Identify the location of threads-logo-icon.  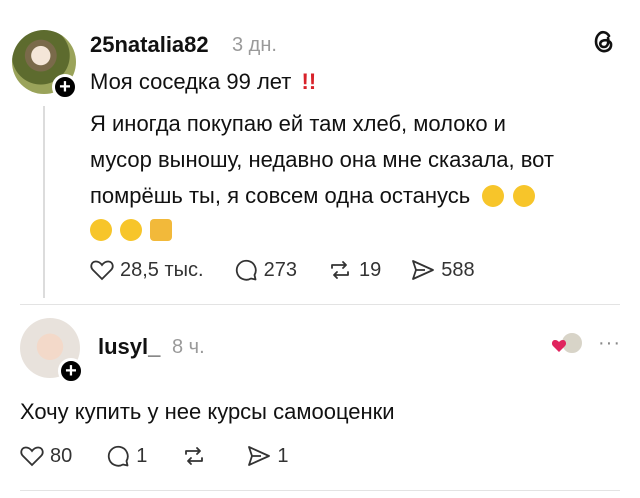
(604, 44).